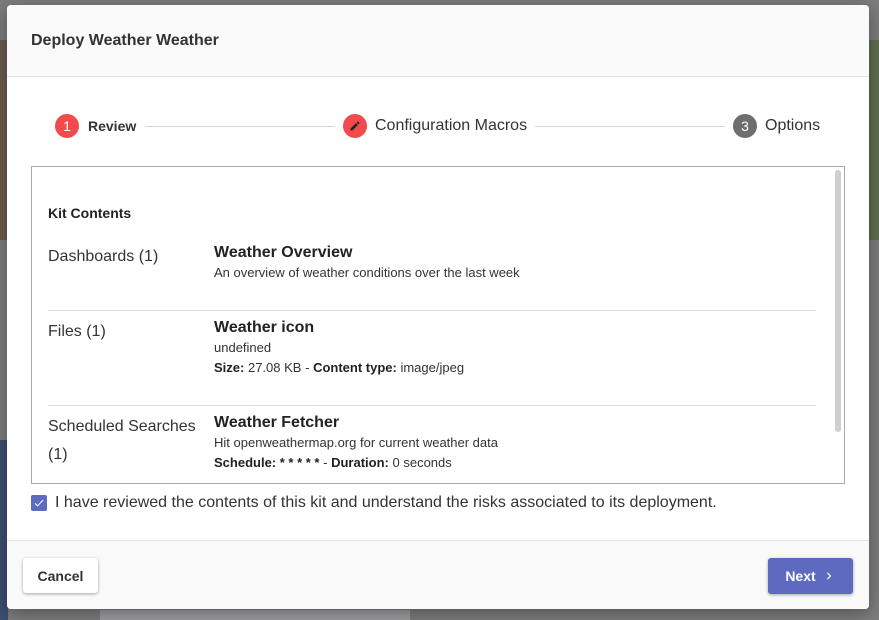 The width and height of the screenshot is (879, 620). What do you see at coordinates (264, 327) in the screenshot?
I see `item-title: Weather icon` at bounding box center [264, 327].